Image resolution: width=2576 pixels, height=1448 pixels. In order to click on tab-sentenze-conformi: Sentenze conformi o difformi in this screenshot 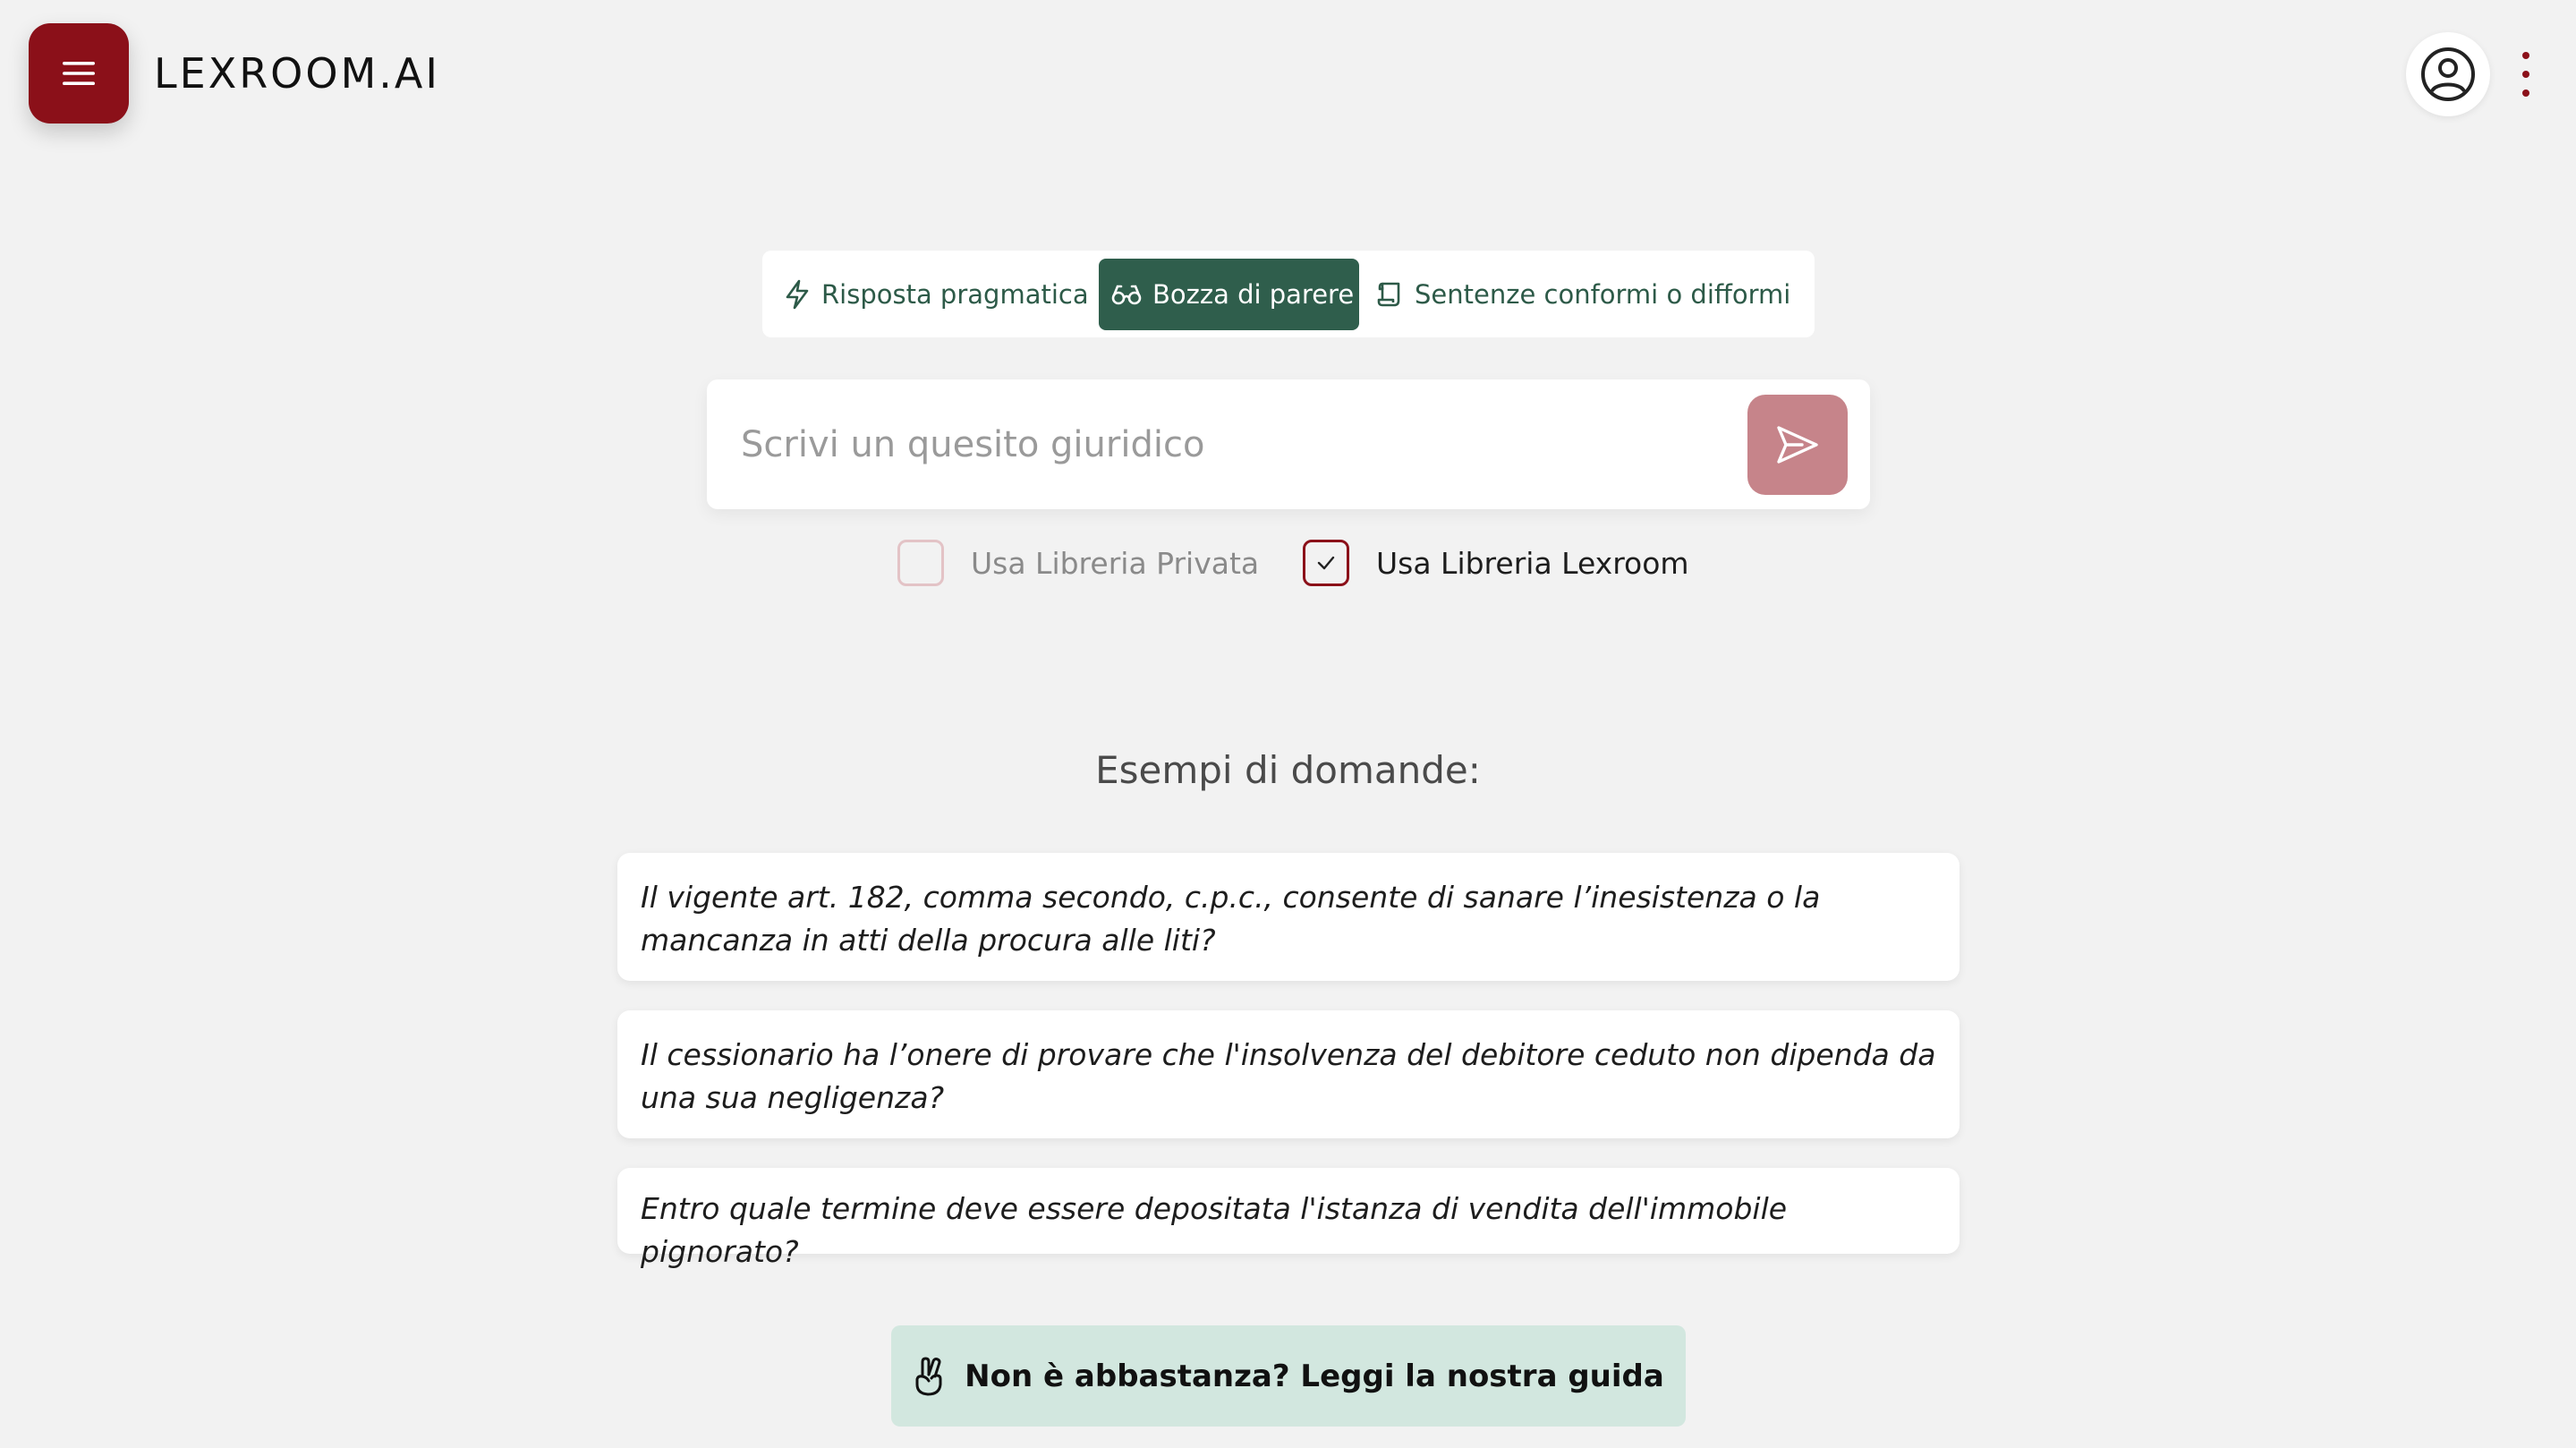, I will do `click(1584, 294)`.